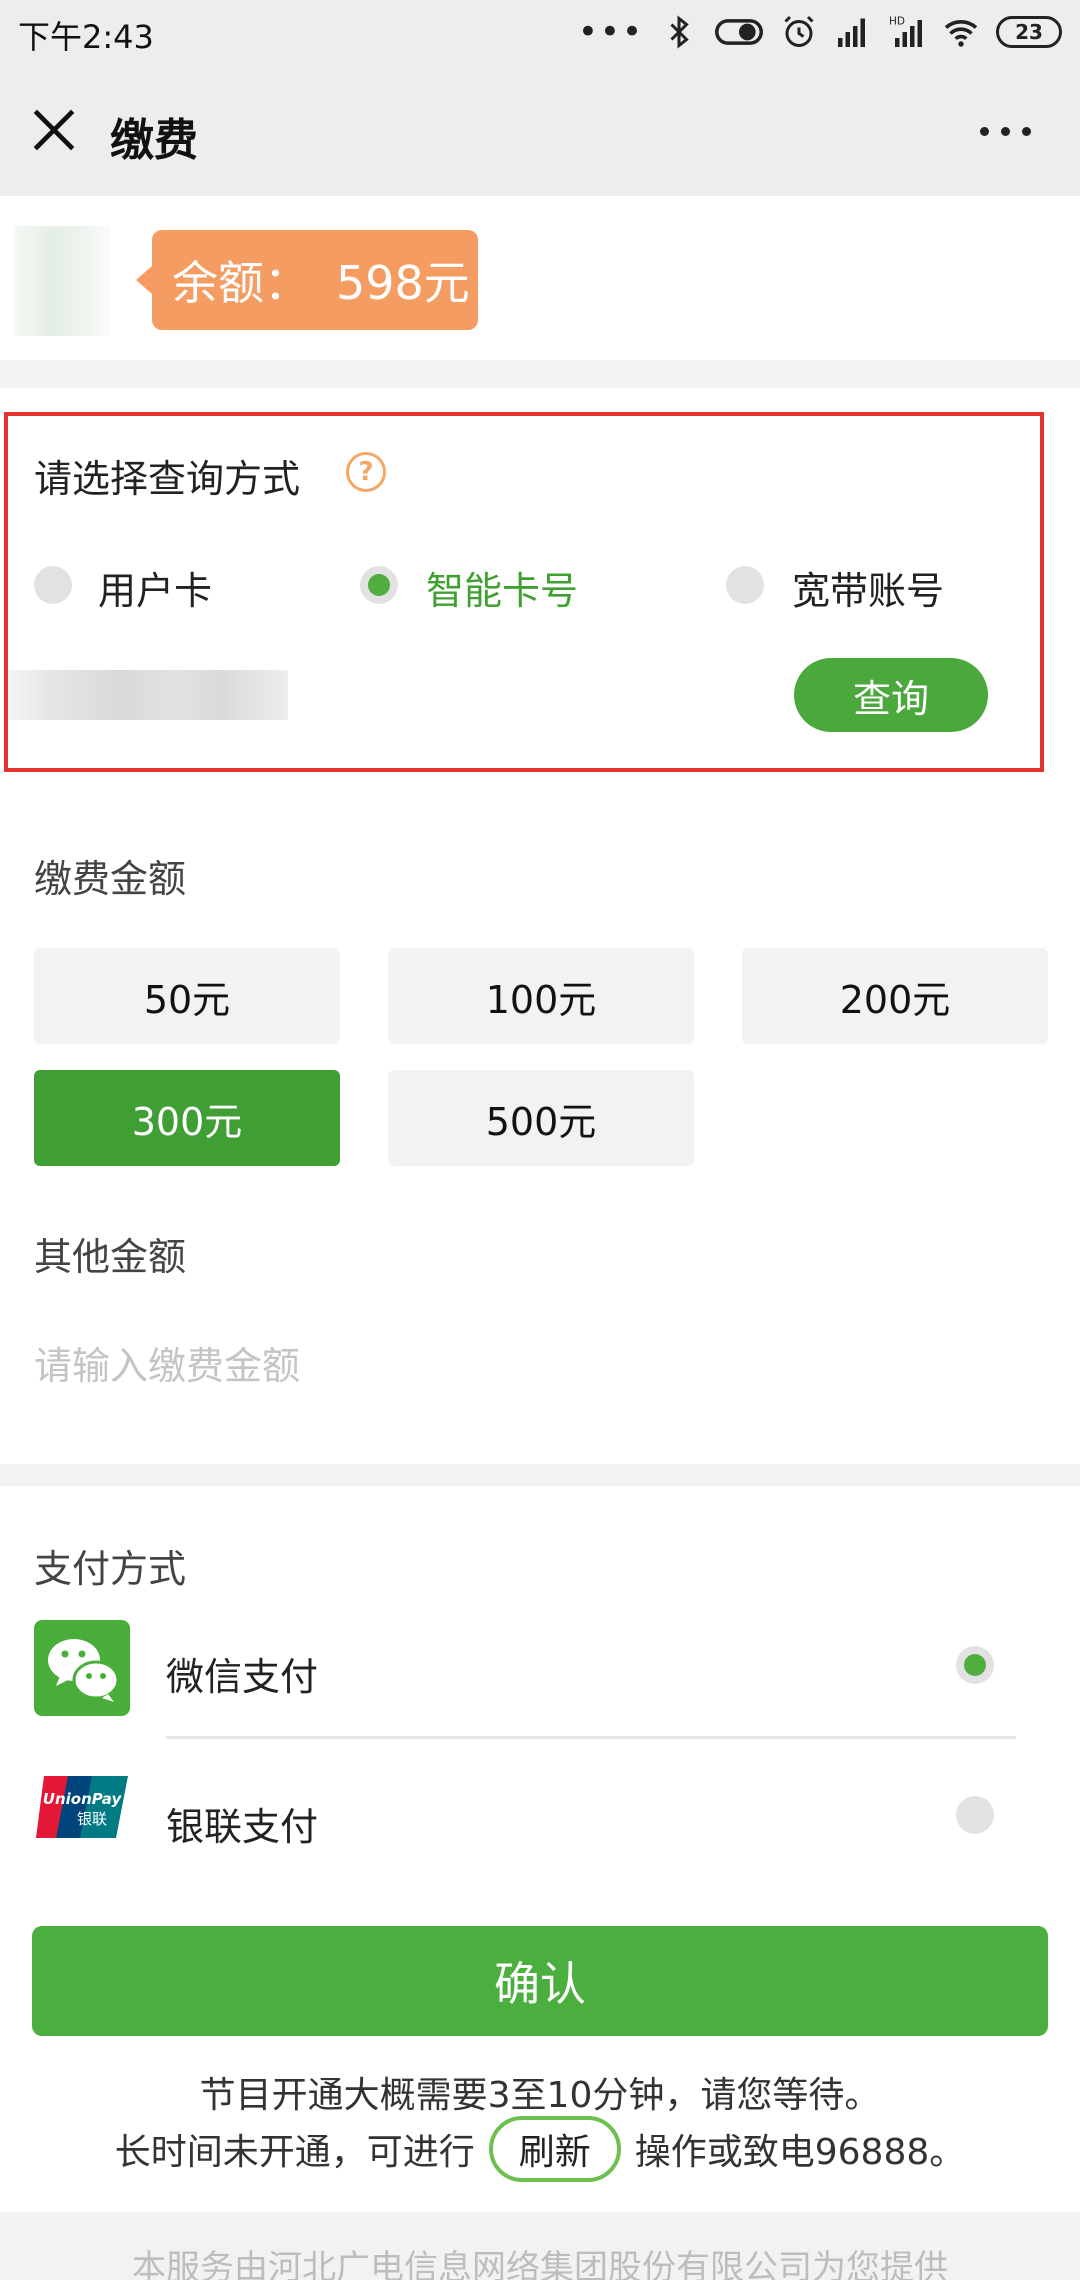  What do you see at coordinates (241, 283) in the screenshot?
I see `balance-label: 余额：` at bounding box center [241, 283].